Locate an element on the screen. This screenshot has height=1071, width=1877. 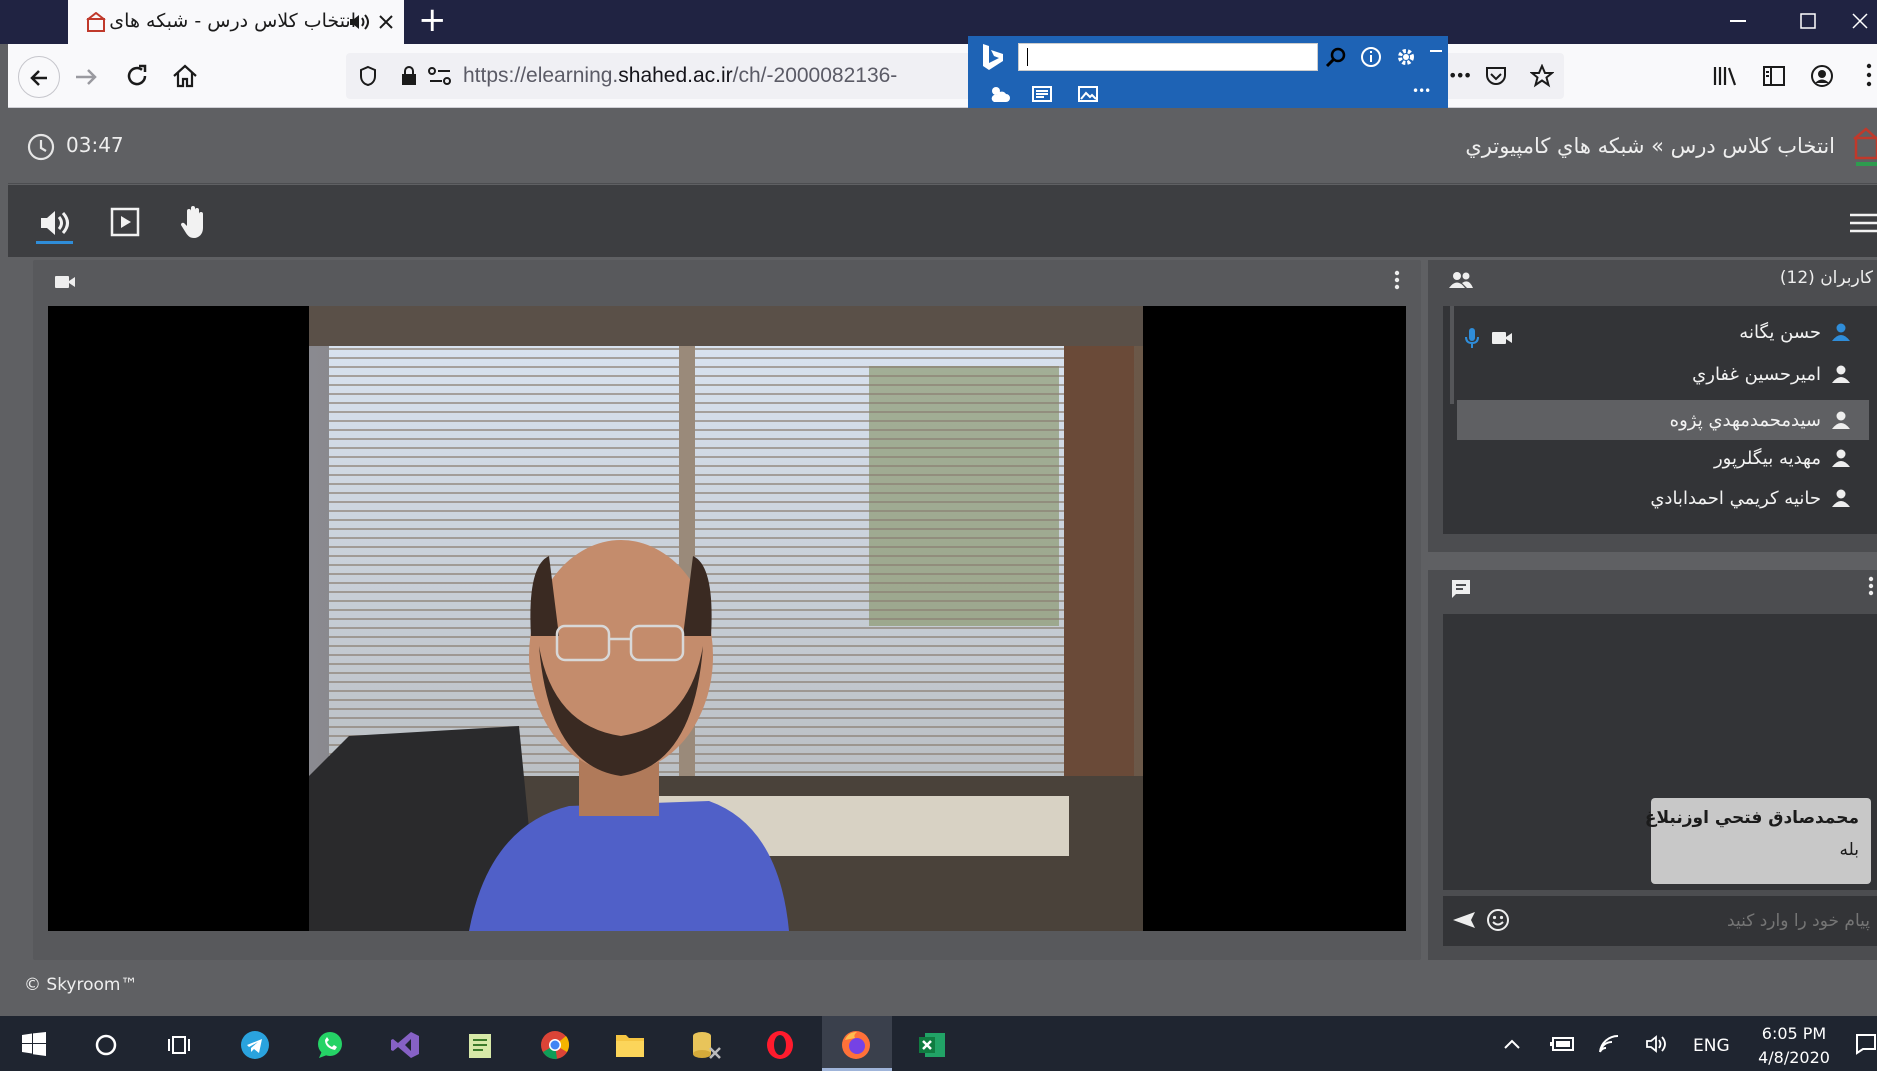
battery-icon is located at coordinates (1563, 1044).